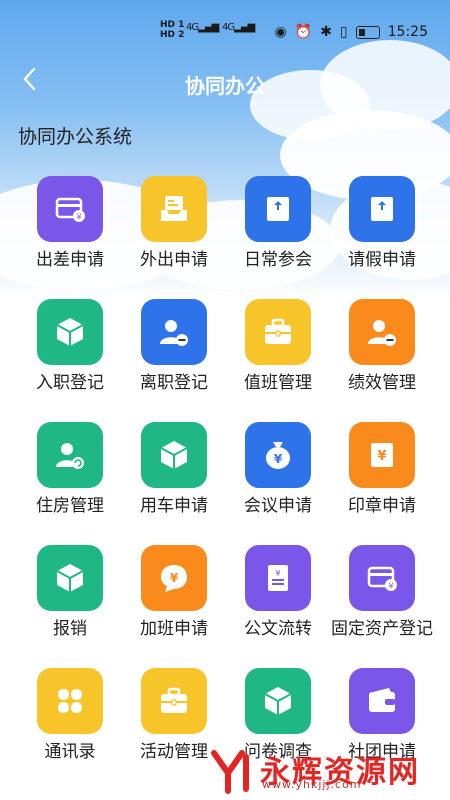 Image resolution: width=450 pixels, height=800 pixels. I want to click on app-item: 用车申请, so click(174, 483).